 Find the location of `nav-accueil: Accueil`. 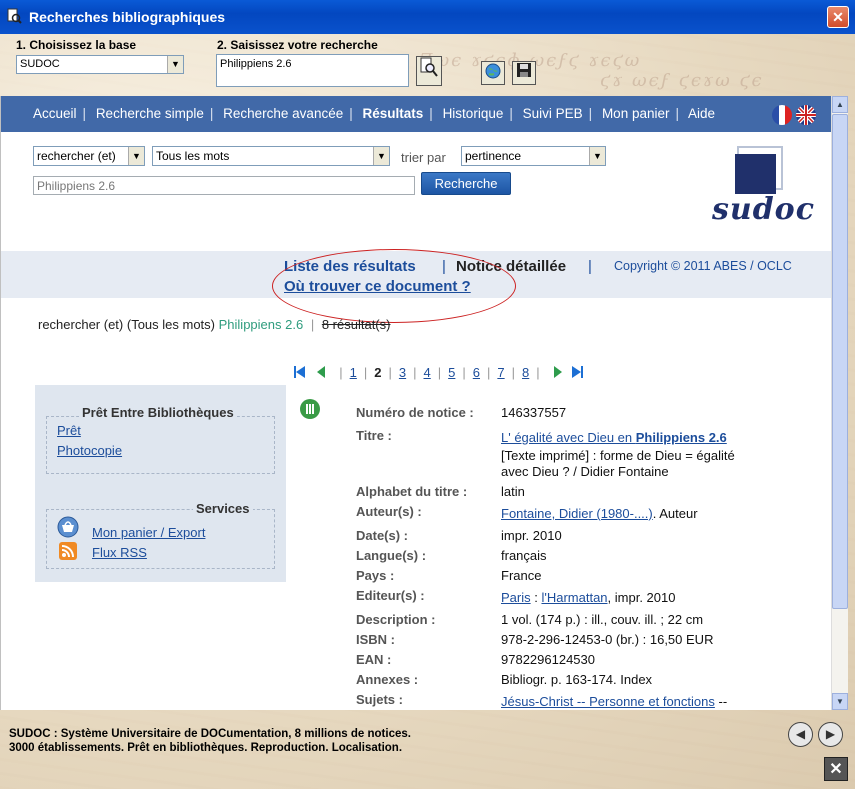

nav-accueil: Accueil is located at coordinates (55, 113).